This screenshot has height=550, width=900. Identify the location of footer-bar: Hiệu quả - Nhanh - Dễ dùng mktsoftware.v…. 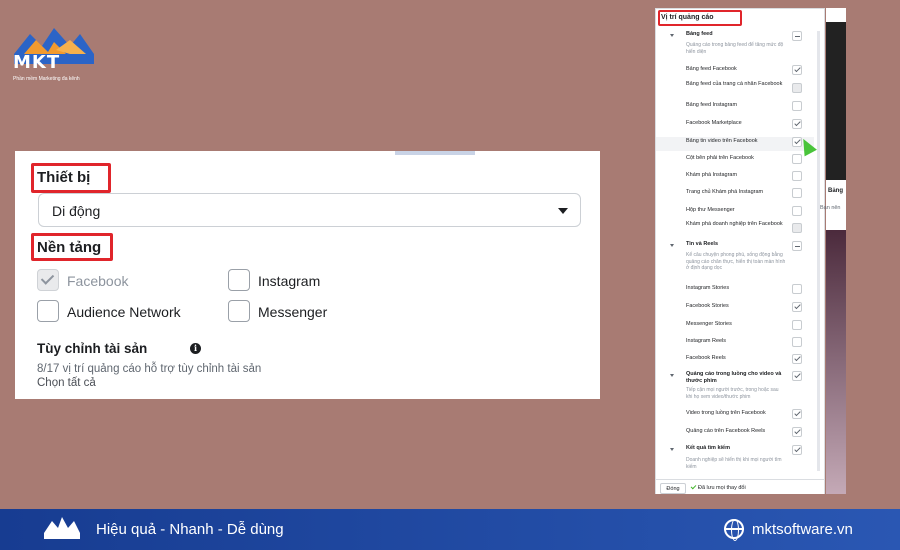
(450, 529).